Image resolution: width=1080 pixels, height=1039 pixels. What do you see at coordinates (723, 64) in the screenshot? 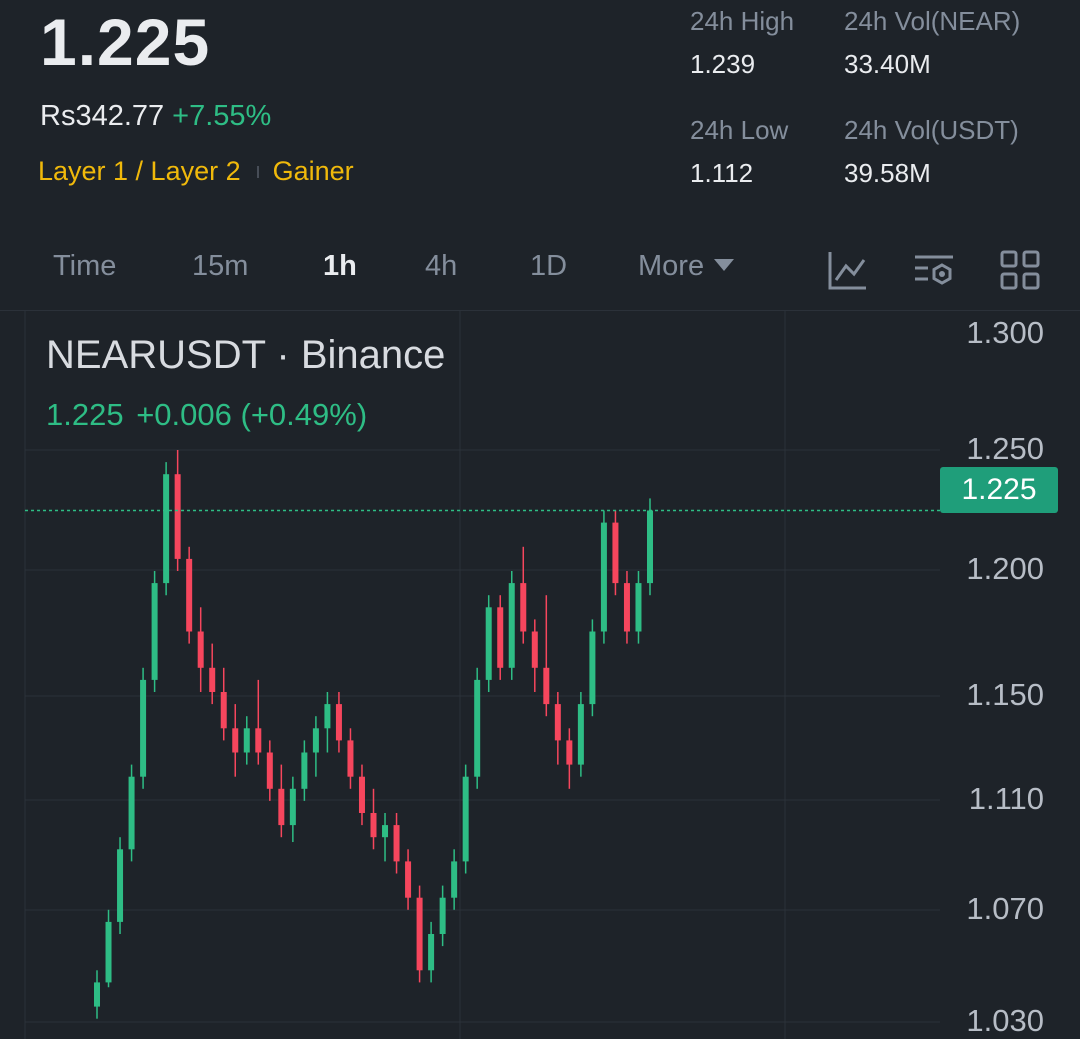
I see `stat-value: 1.239` at bounding box center [723, 64].